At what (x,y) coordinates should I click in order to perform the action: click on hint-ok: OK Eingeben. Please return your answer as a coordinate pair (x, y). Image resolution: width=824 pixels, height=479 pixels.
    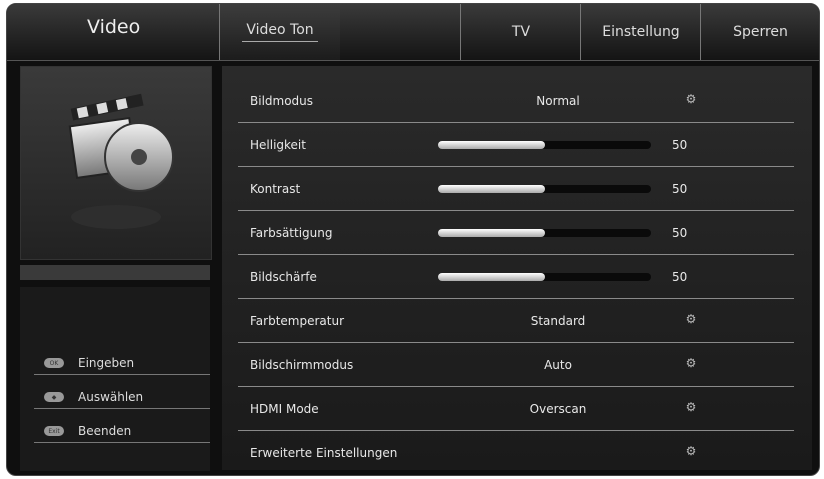
    Looking at the image, I should click on (122, 363).